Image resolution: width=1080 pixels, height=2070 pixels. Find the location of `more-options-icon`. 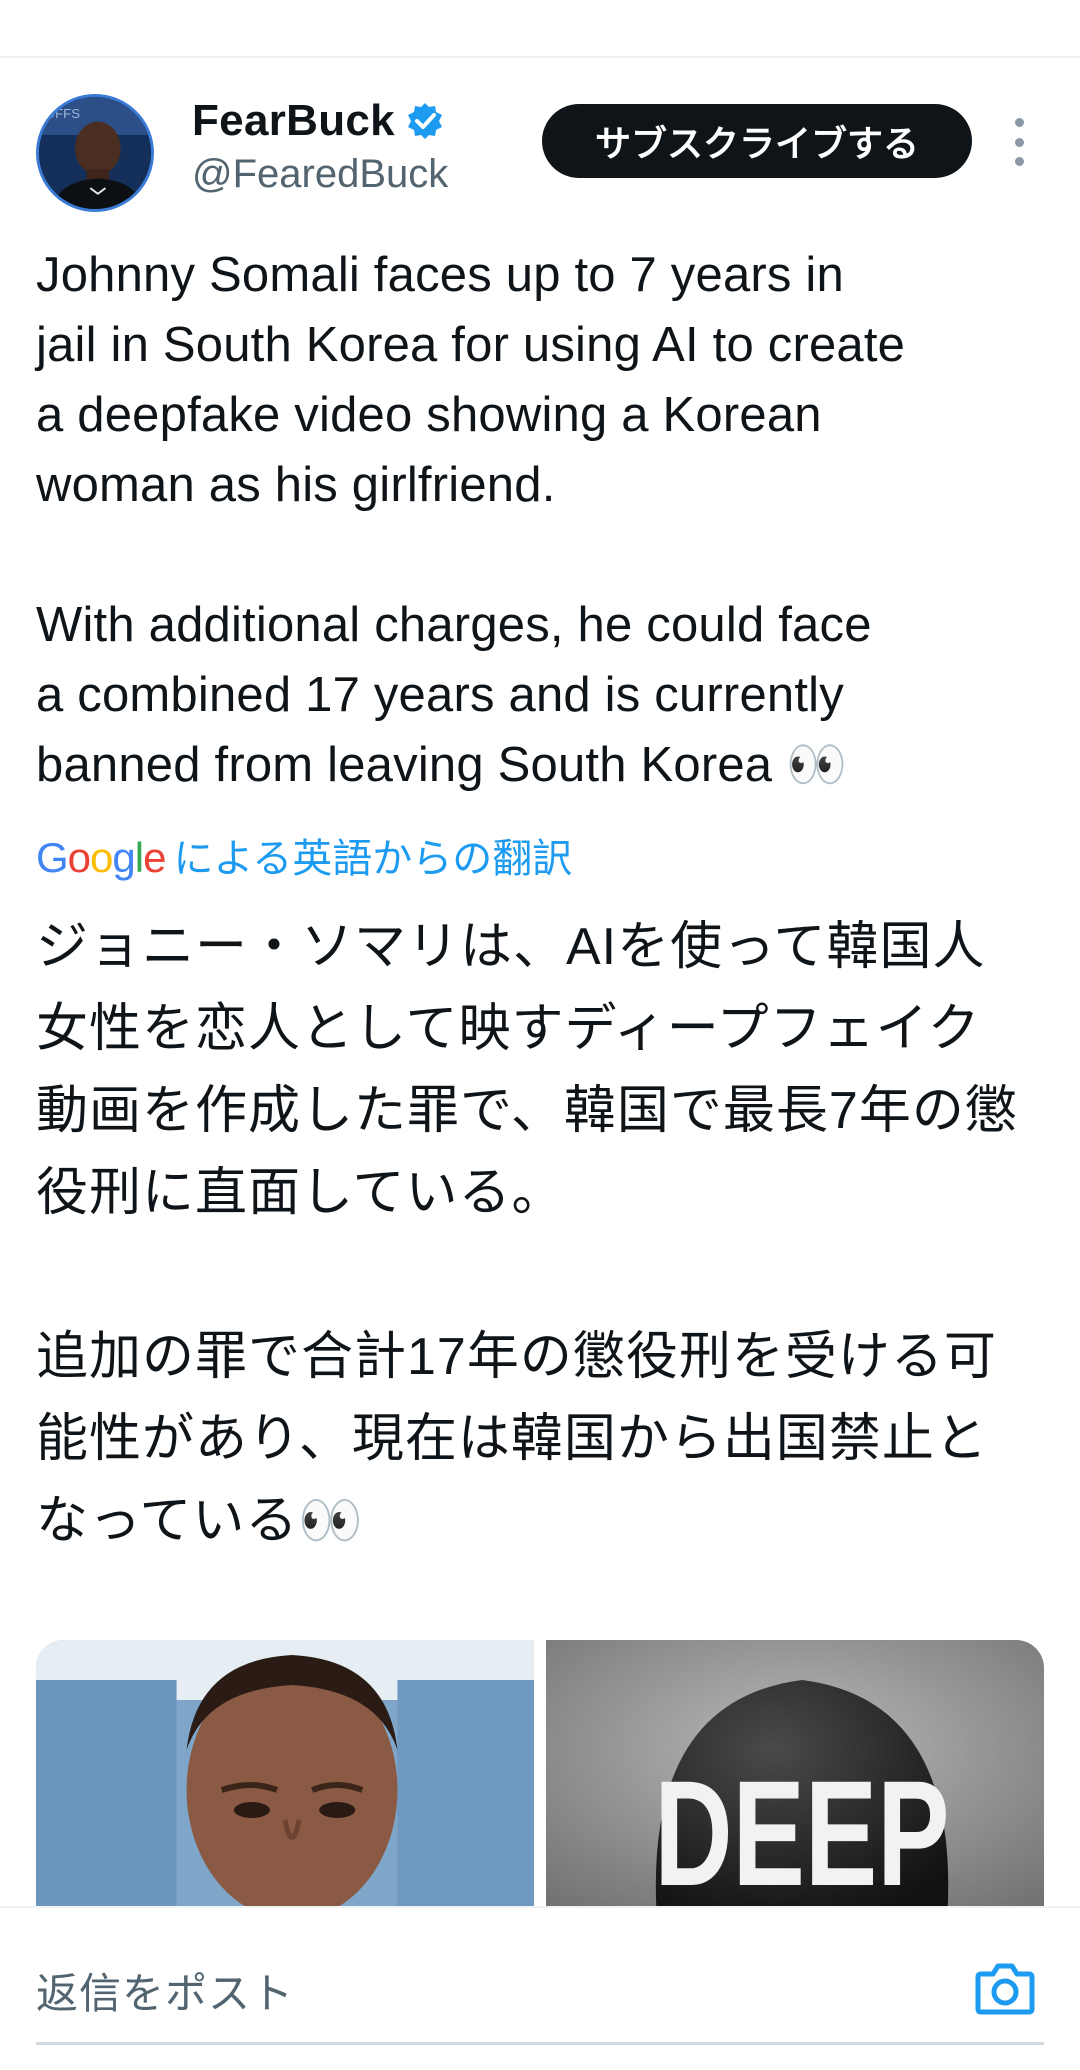

more-options-icon is located at coordinates (1019, 142).